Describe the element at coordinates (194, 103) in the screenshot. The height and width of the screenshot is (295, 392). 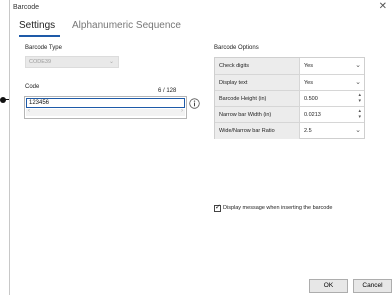
I see `info-icon` at that location.